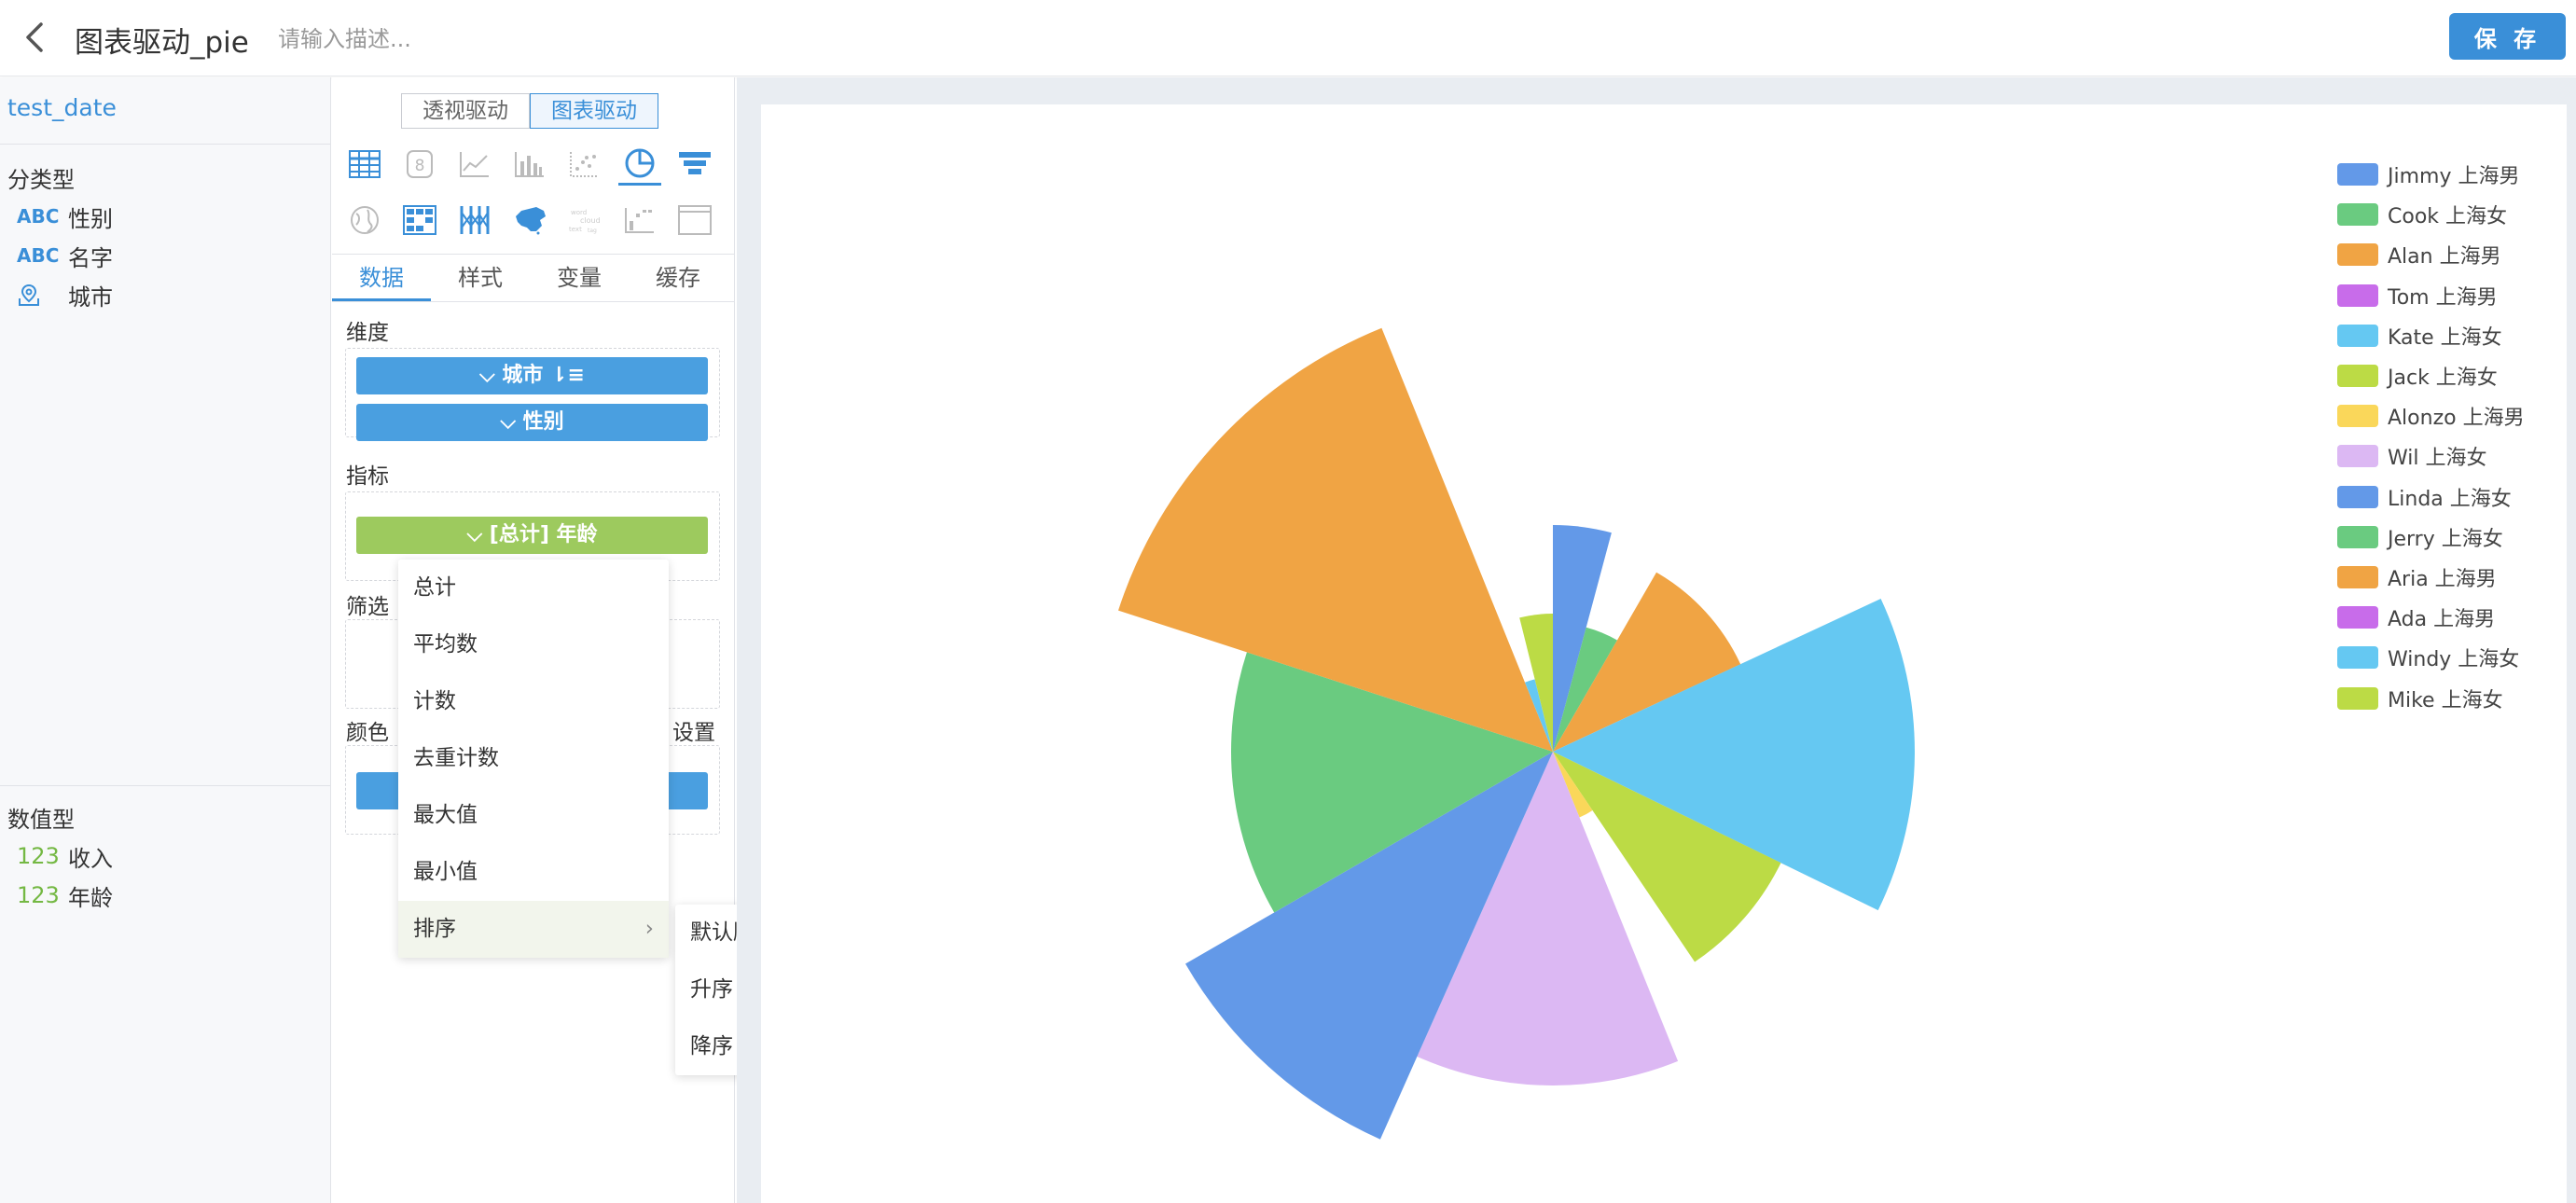 This screenshot has height=1203, width=2576. I want to click on legend-item: Jack 上海女, so click(2417, 376).